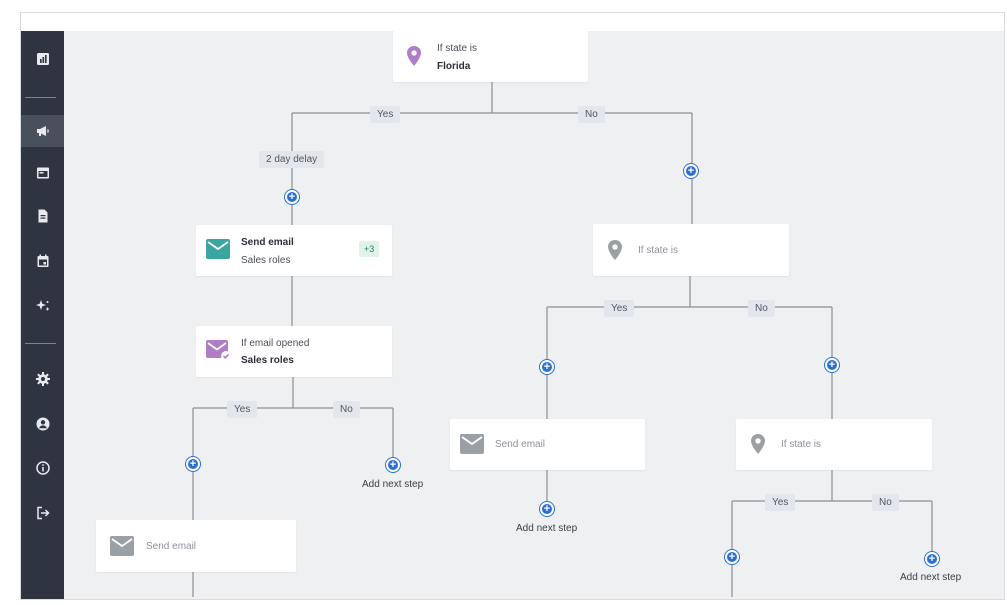  What do you see at coordinates (42, 59) in the screenshot?
I see `chart-icon` at bounding box center [42, 59].